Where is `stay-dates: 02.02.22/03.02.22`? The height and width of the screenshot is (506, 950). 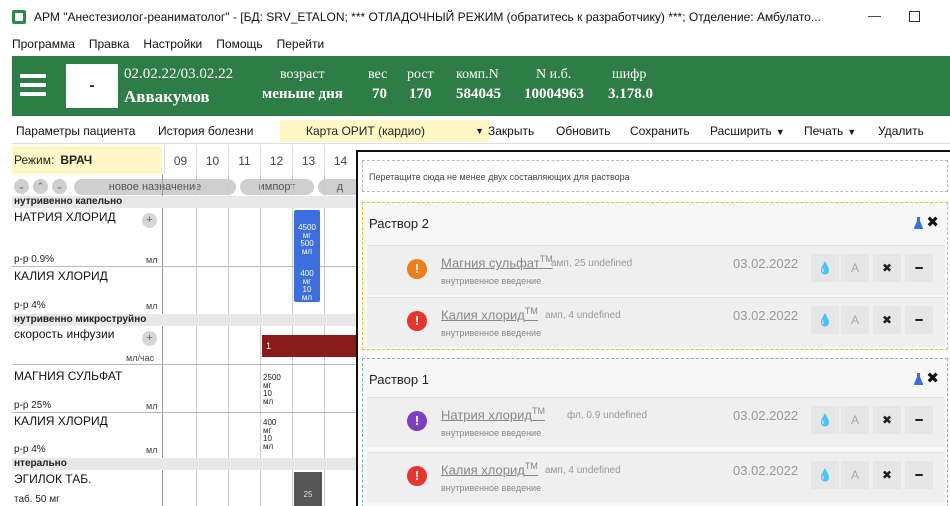 stay-dates: 02.02.22/03.02.22 is located at coordinates (179, 74).